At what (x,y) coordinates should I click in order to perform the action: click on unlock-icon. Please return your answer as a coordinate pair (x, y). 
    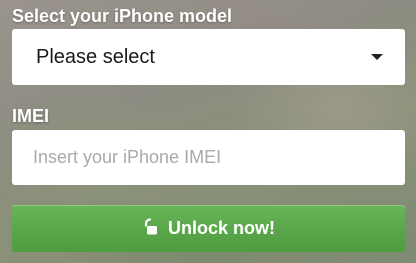
    Looking at the image, I should click on (150, 226).